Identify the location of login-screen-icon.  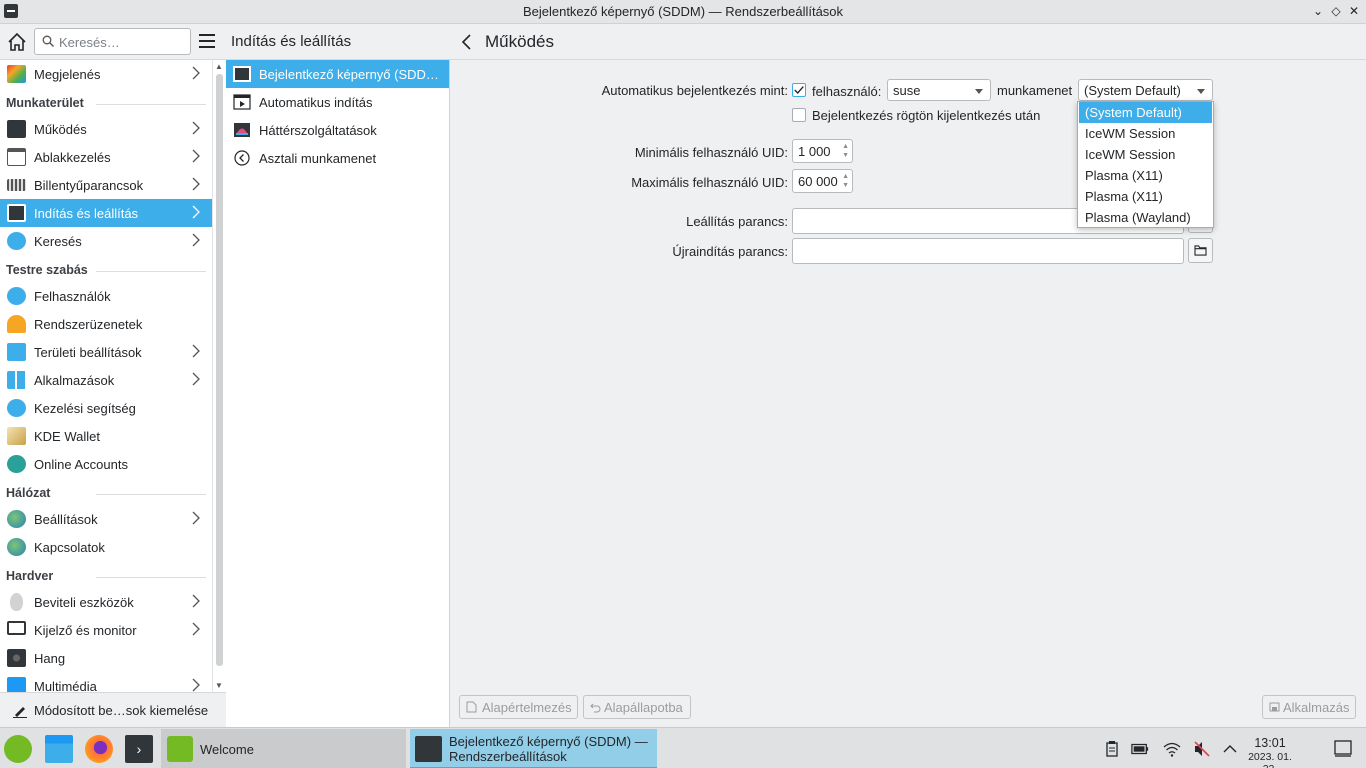
(242, 74).